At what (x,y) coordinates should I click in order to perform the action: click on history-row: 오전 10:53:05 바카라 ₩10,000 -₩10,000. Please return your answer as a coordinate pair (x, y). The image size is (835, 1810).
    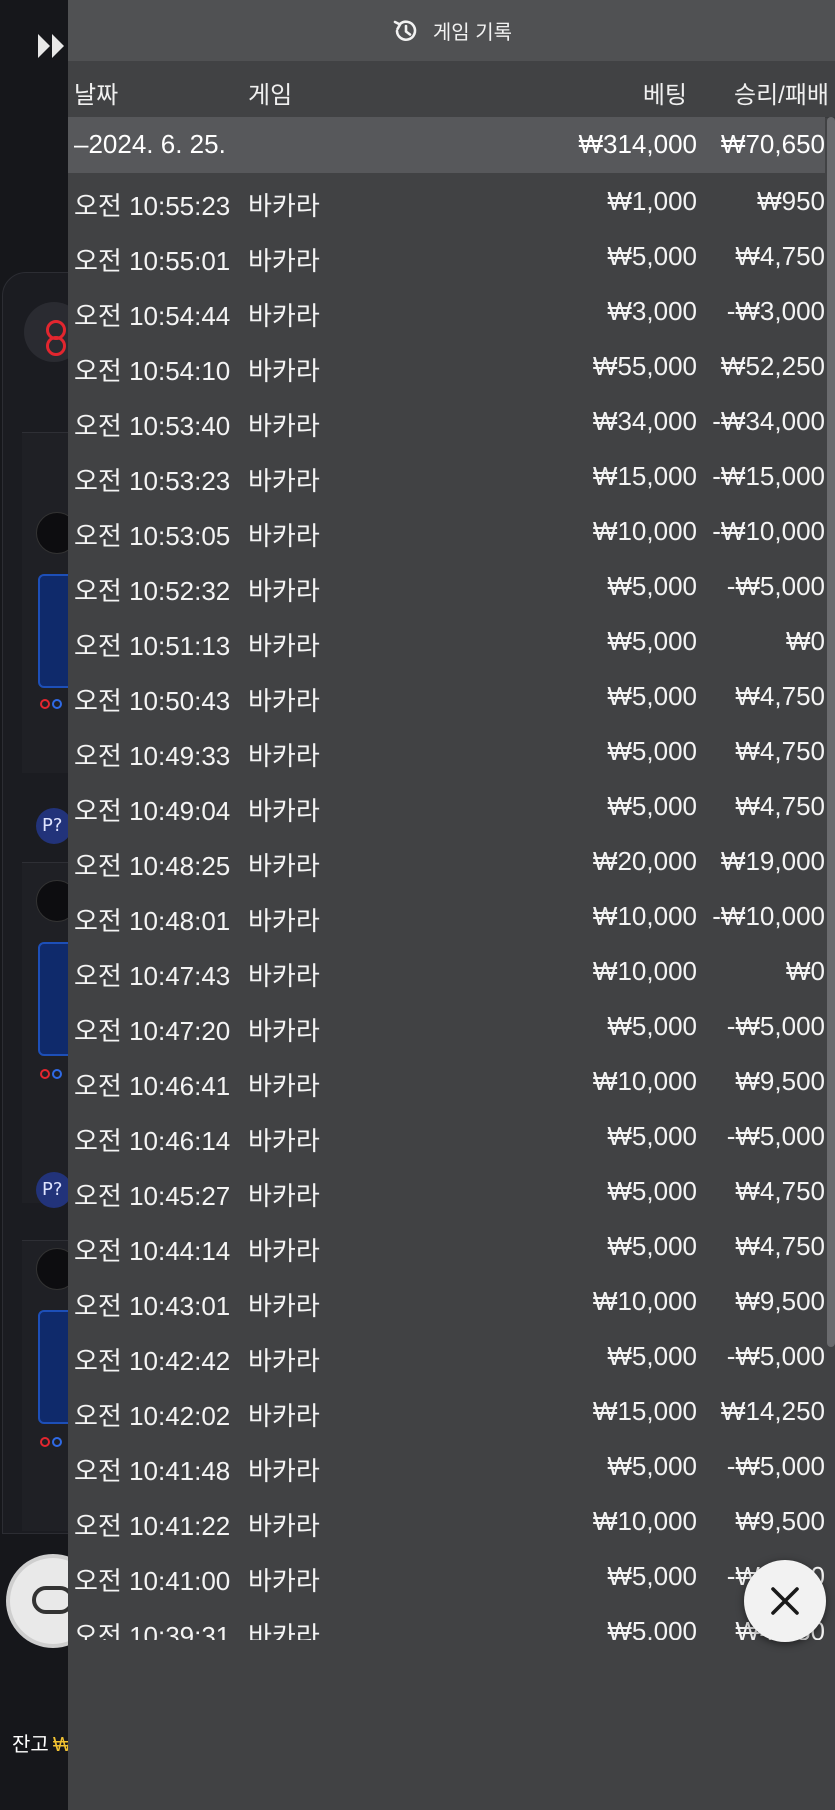
    Looking at the image, I should click on (446, 530).